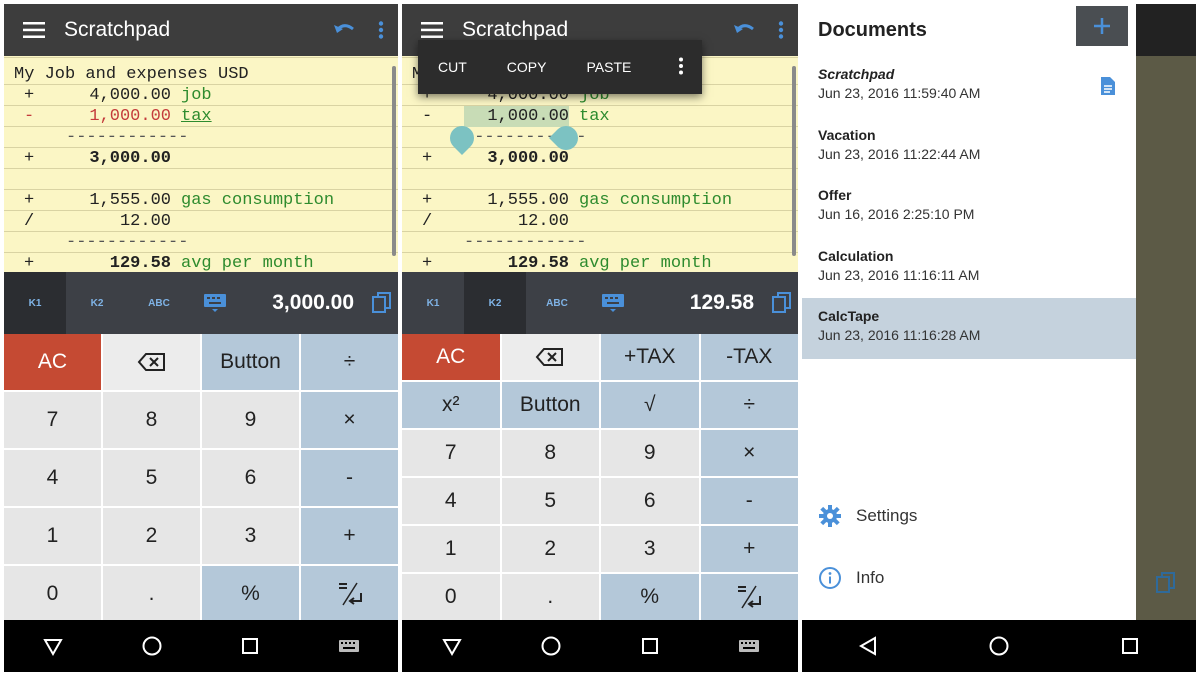 The image size is (1200, 675). I want to click on document-item-offer: Offer Jun 16, 2016 2:25:10 PM, so click(969, 207).